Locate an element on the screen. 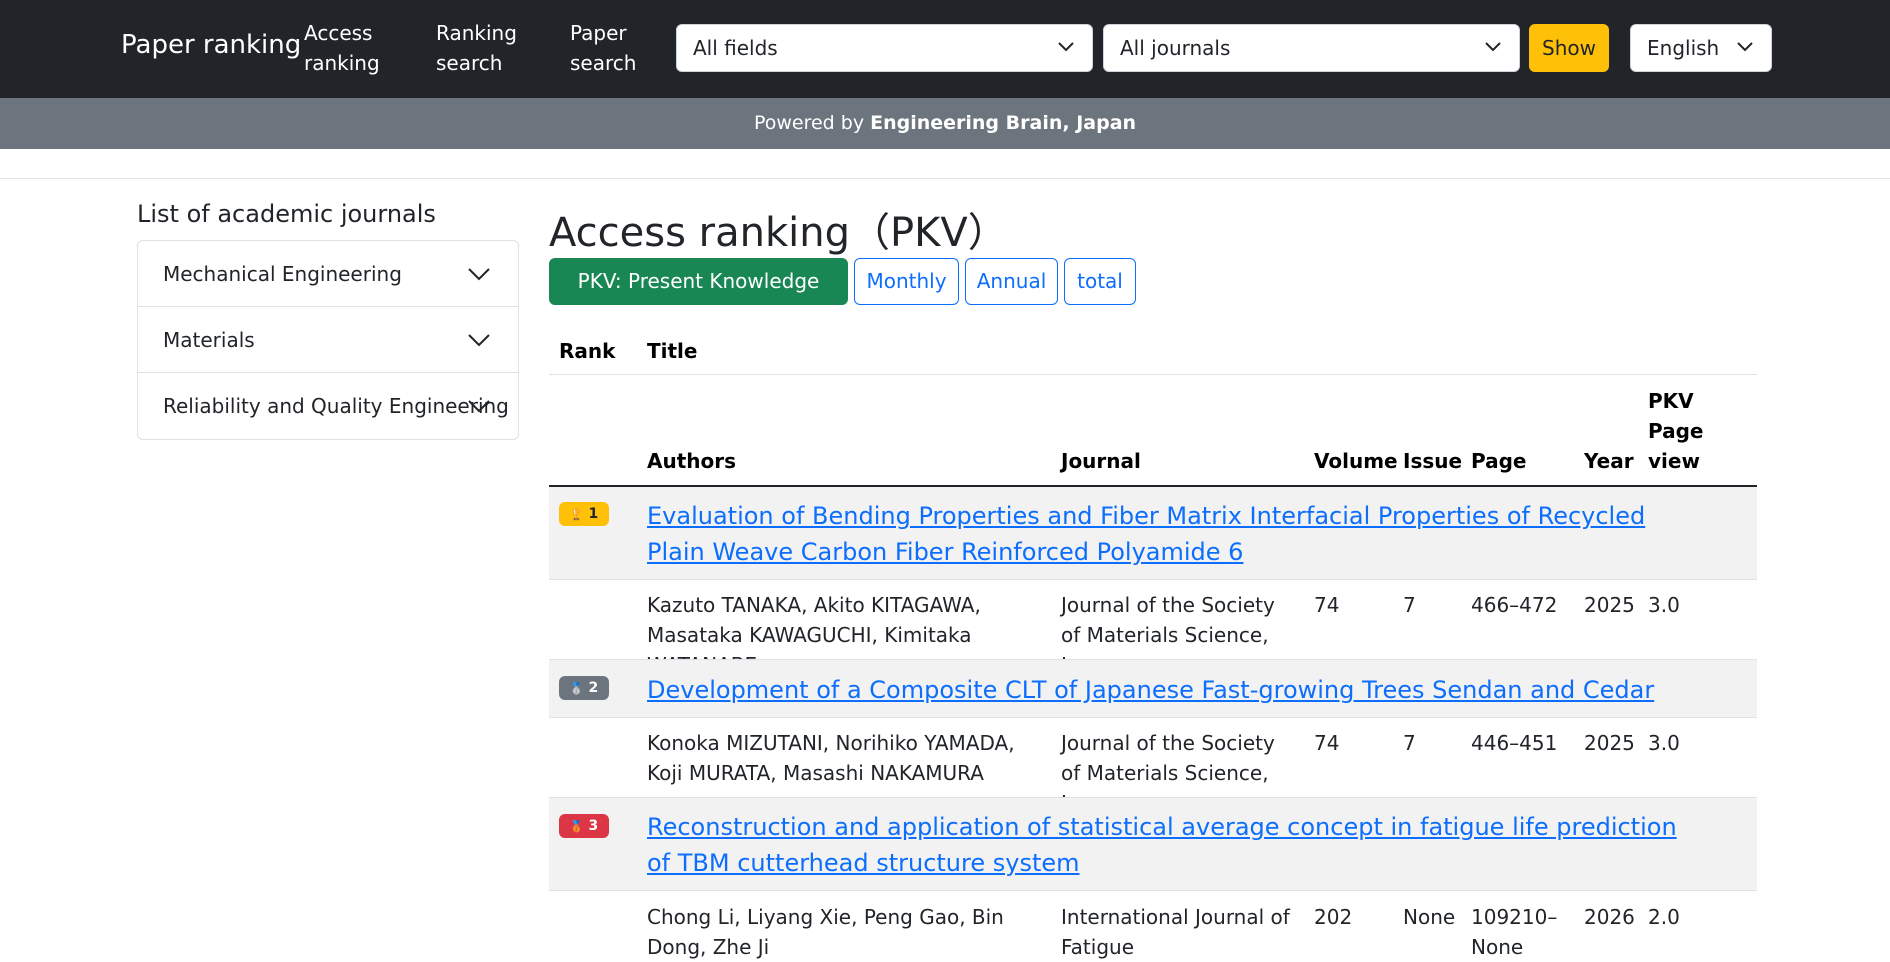  language-select-value: English is located at coordinates (1683, 48).